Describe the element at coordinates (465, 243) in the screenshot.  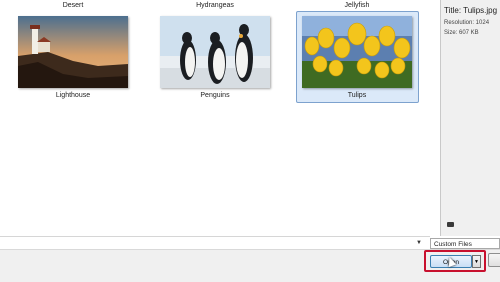
I see `file-type-select: Custom Files` at that location.